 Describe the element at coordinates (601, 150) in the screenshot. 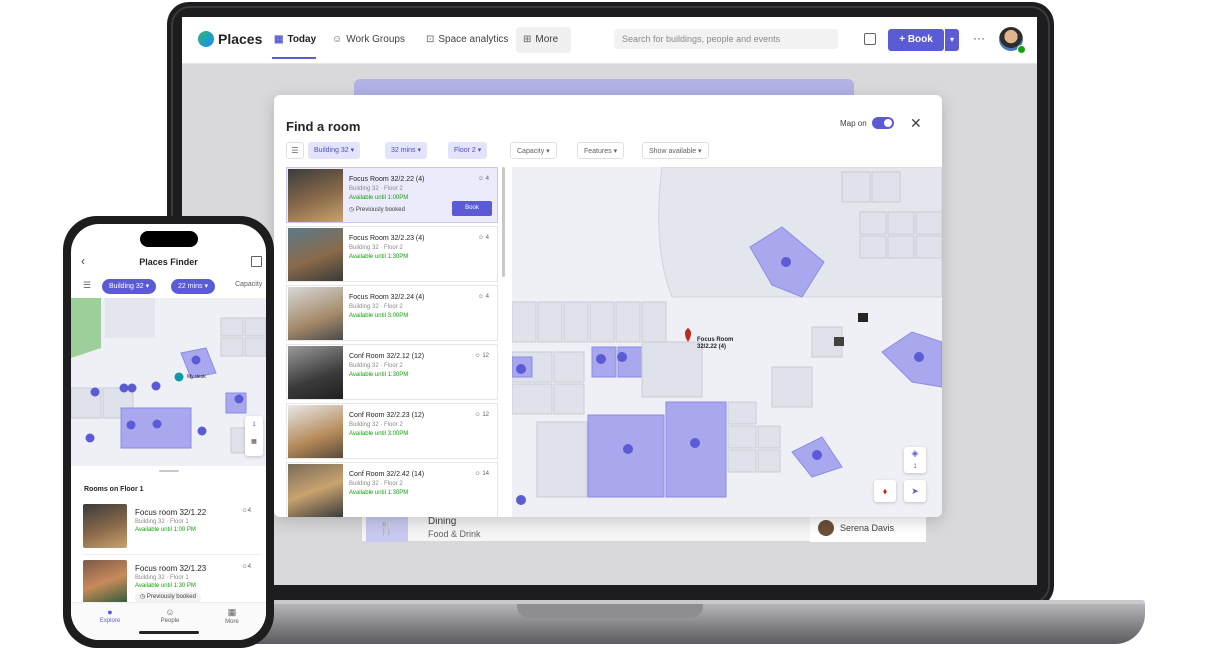

I see `filter-features: Features ▾` at that location.